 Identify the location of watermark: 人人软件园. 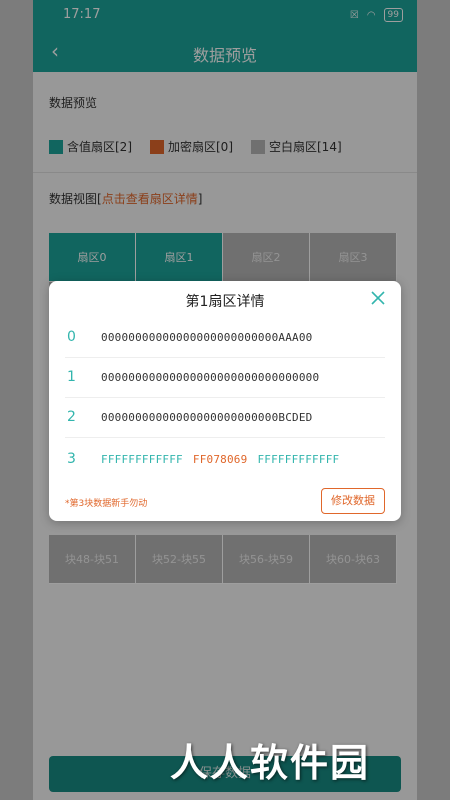
(270, 763).